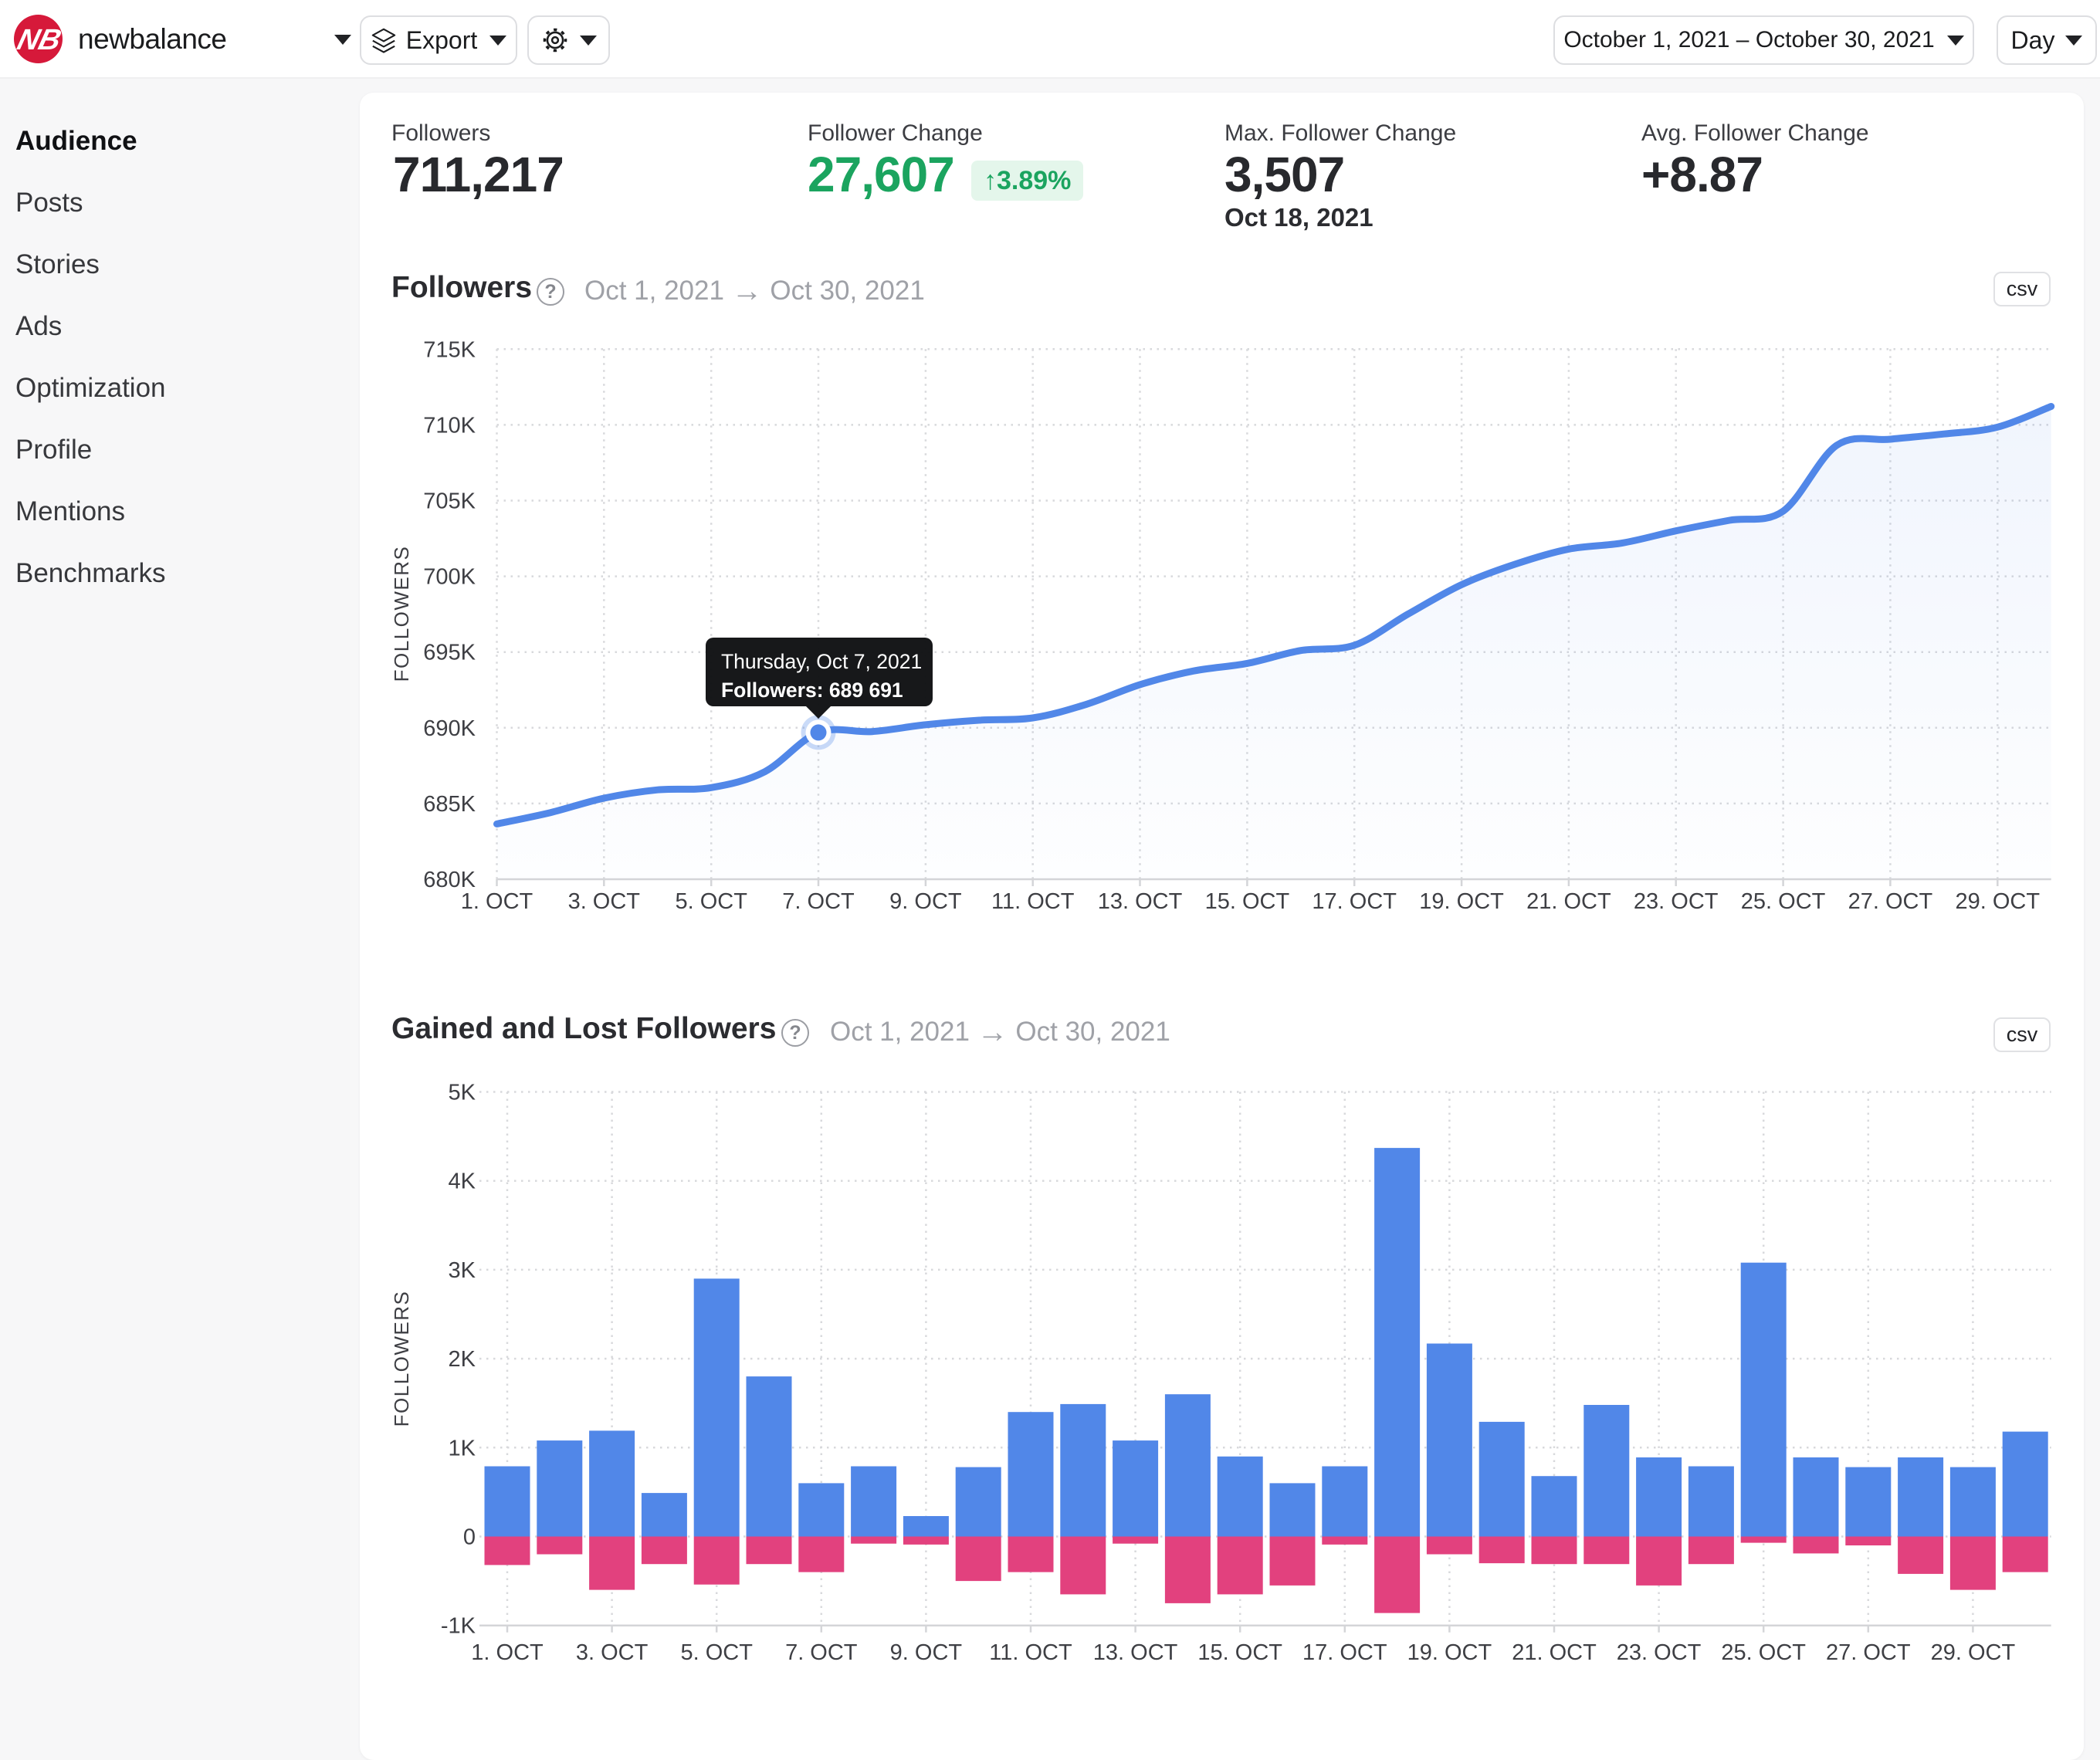 Image resolution: width=2100 pixels, height=1760 pixels. I want to click on svg-text: 695K, so click(450, 653).